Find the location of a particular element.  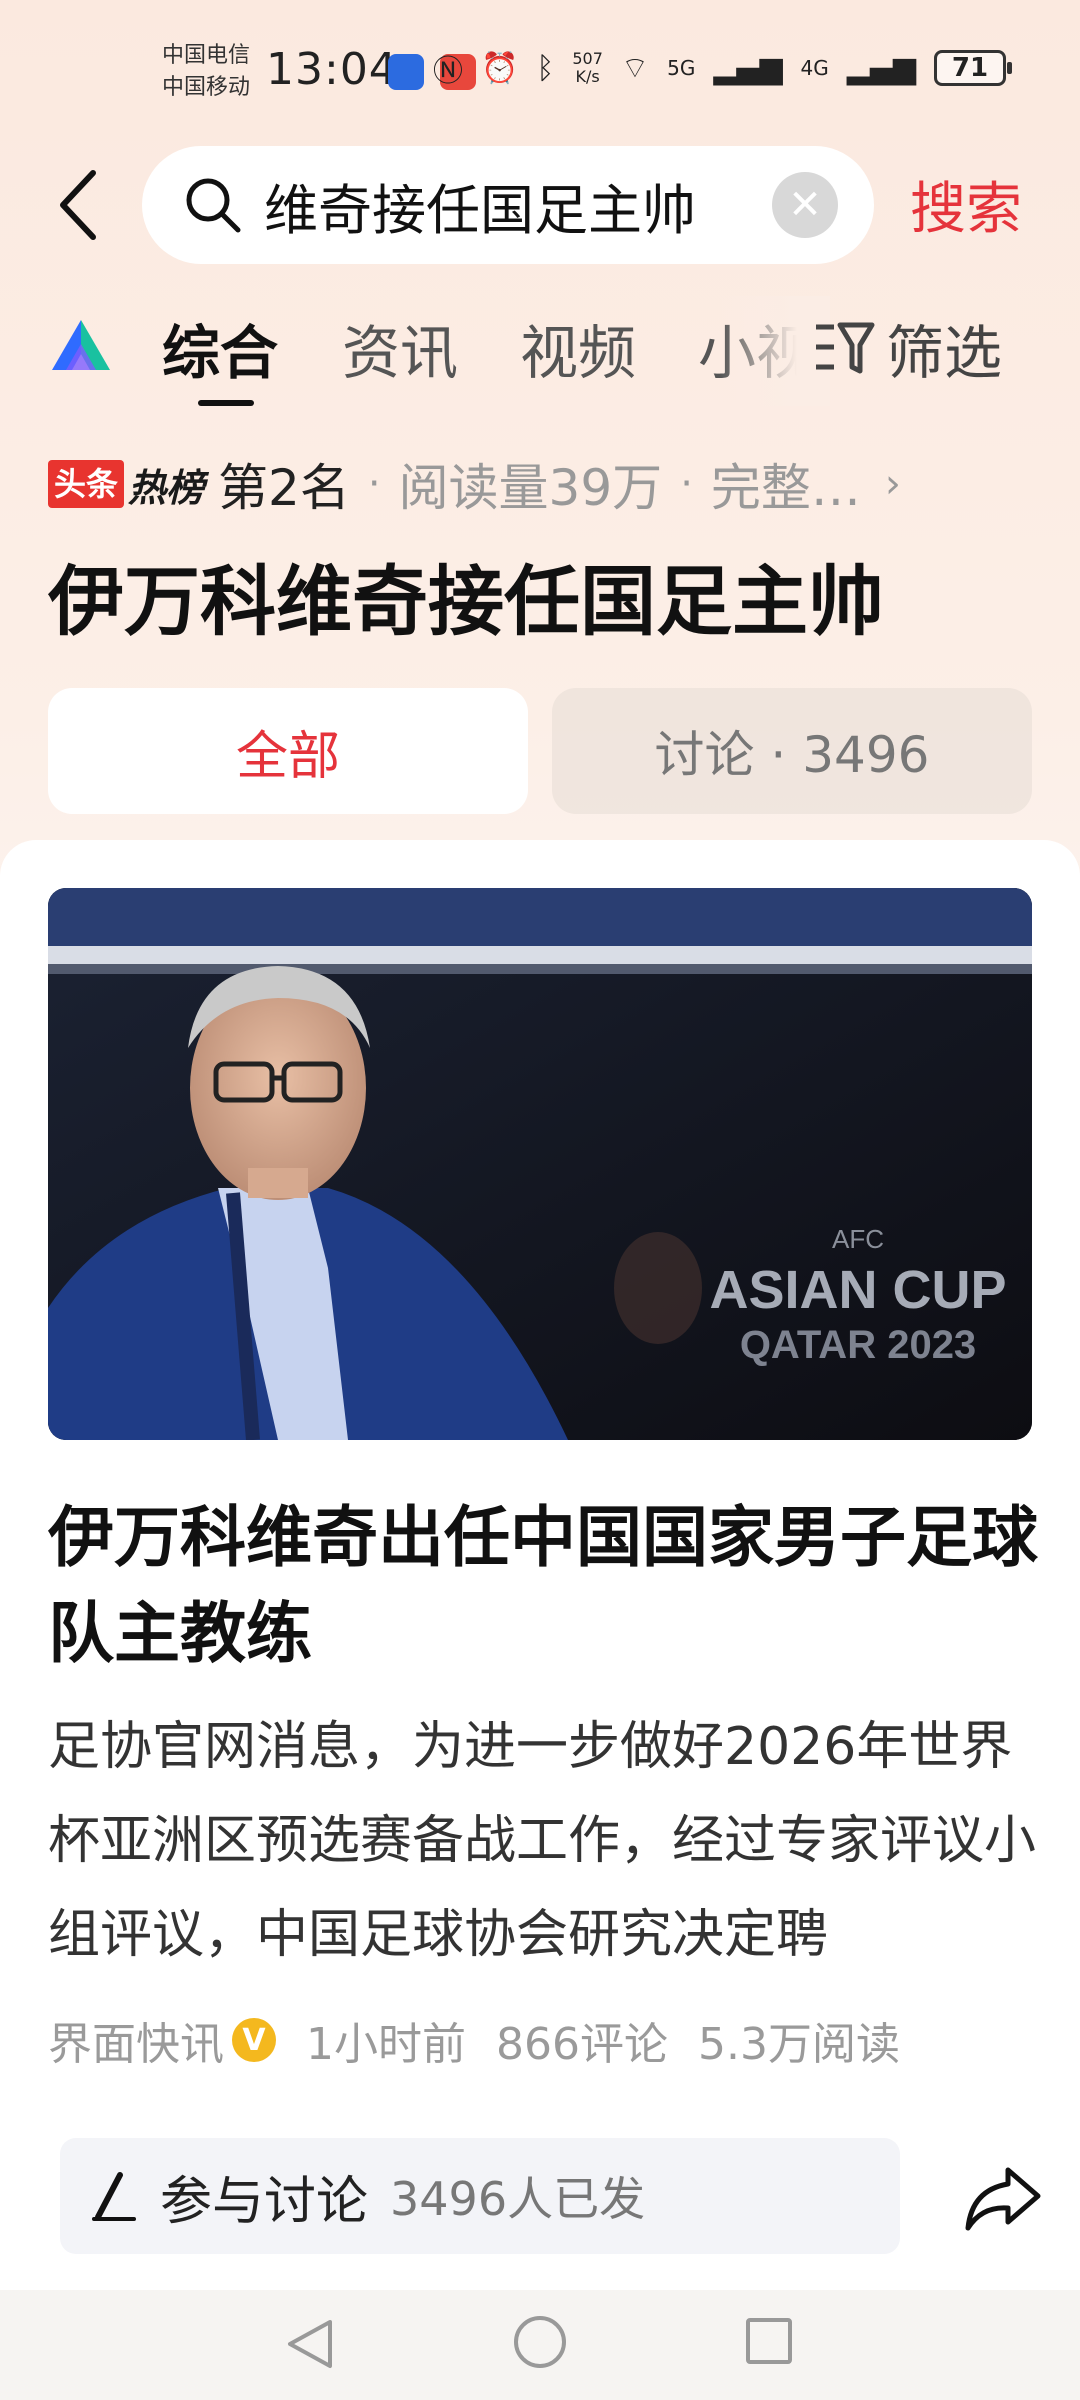

chevron-right-icon: › is located at coordinates (892, 484).